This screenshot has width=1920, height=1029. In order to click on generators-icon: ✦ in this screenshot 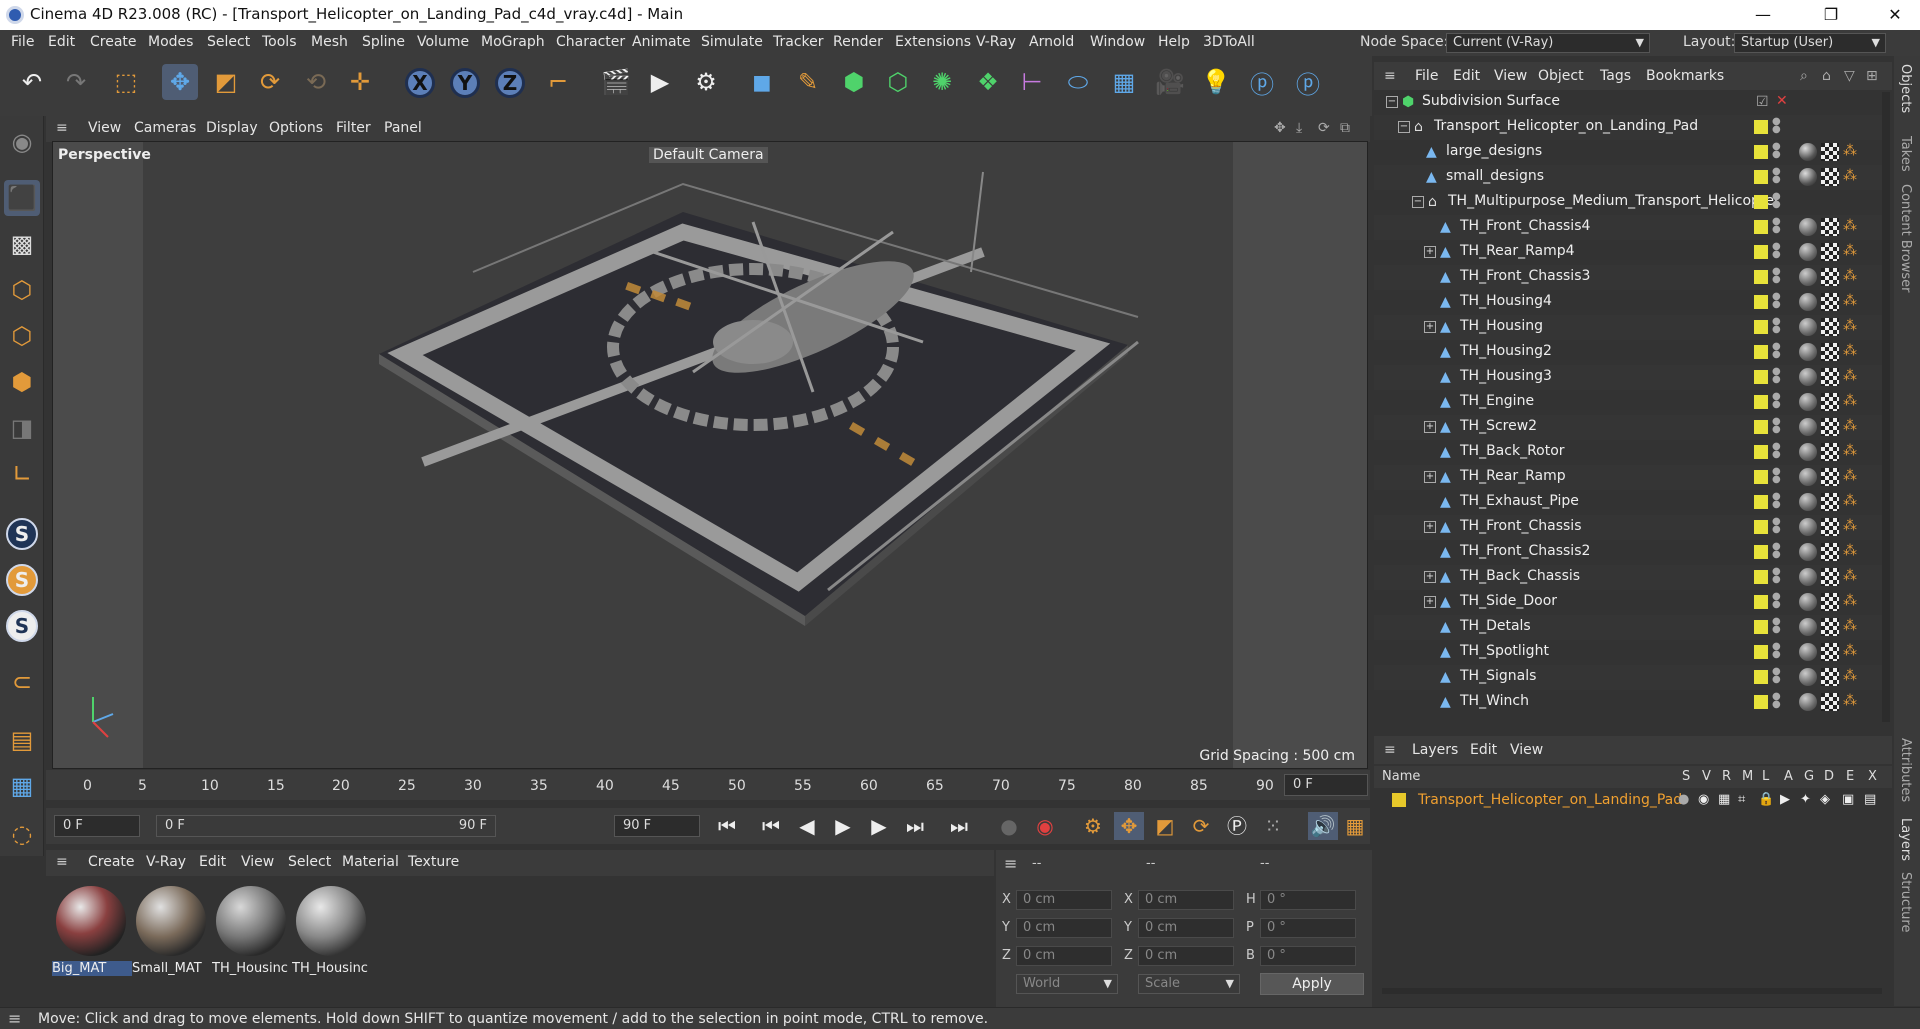, I will do `click(1805, 799)`.